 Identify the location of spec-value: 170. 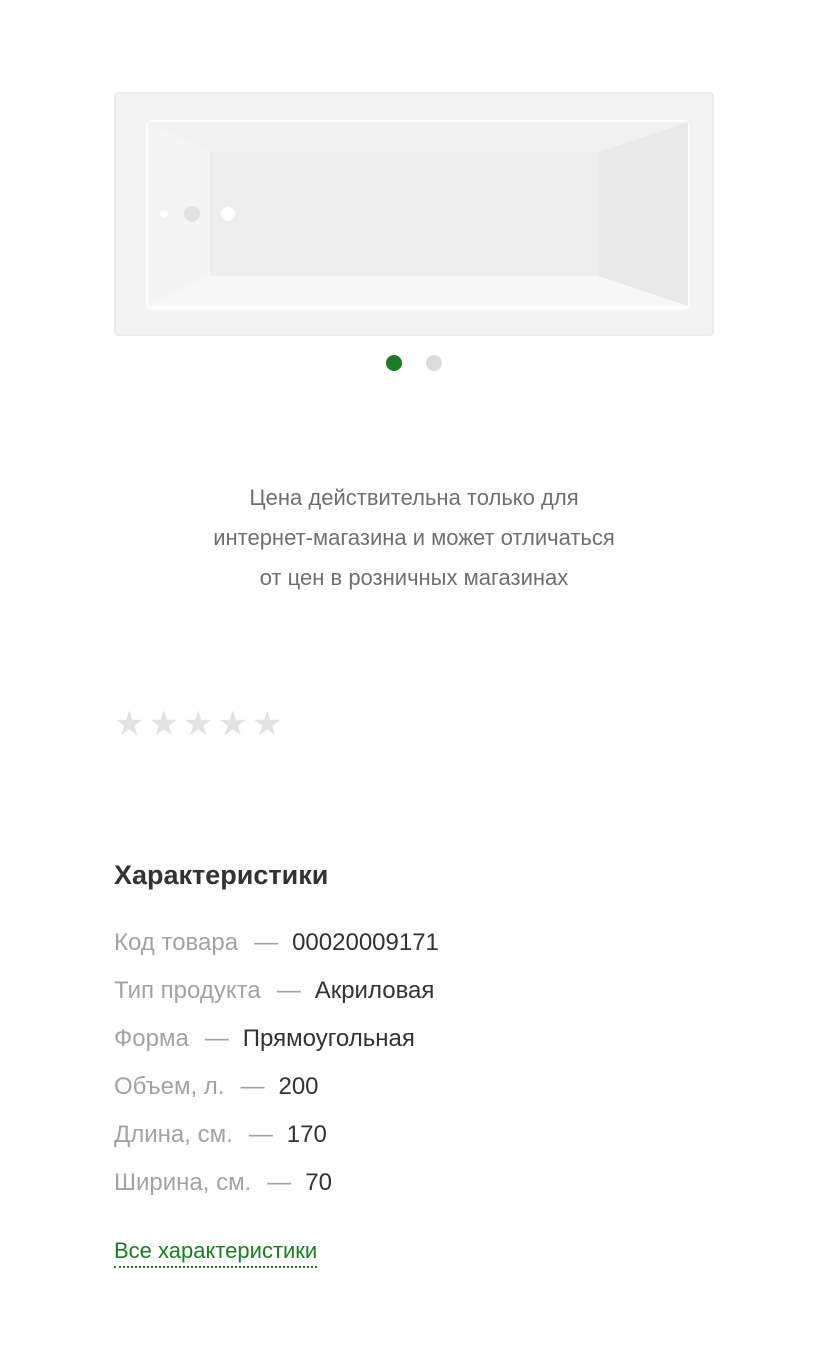
(306, 1134).